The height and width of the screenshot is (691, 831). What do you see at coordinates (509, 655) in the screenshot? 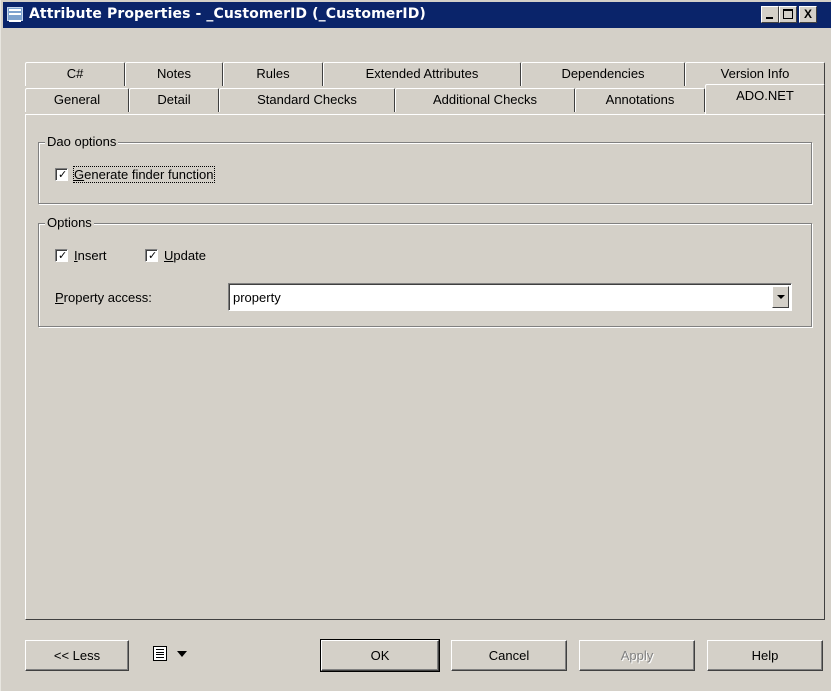
I see `cancel-button: Cancel` at bounding box center [509, 655].